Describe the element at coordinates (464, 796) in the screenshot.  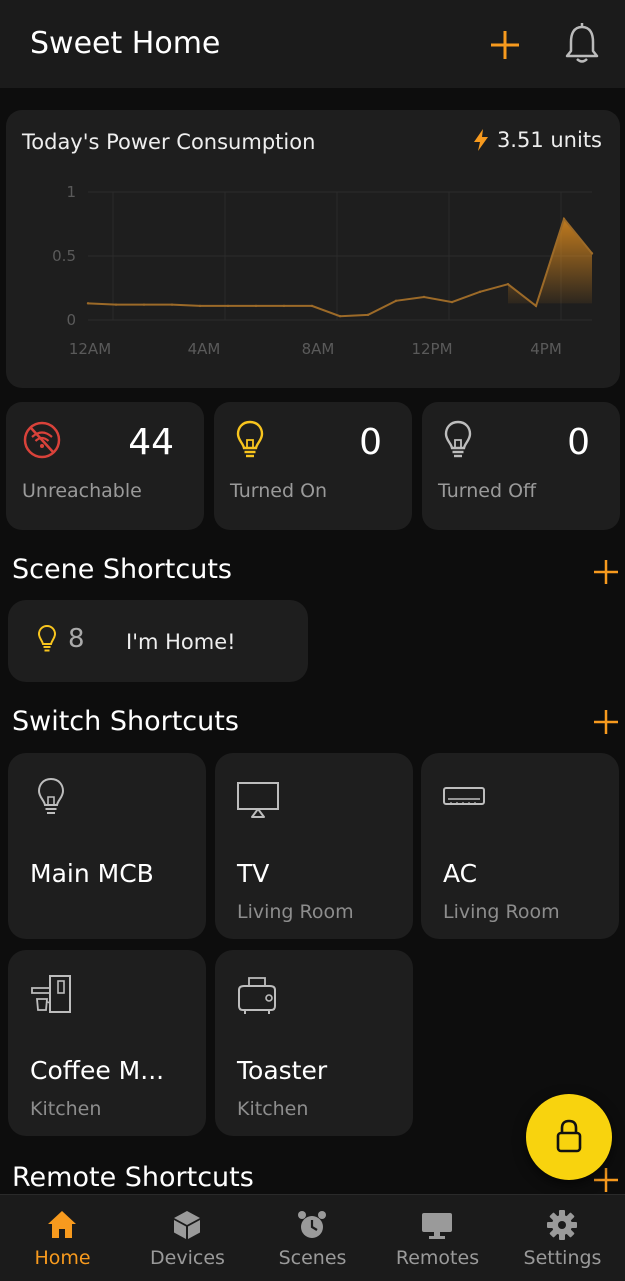
I see `ac-icon` at that location.